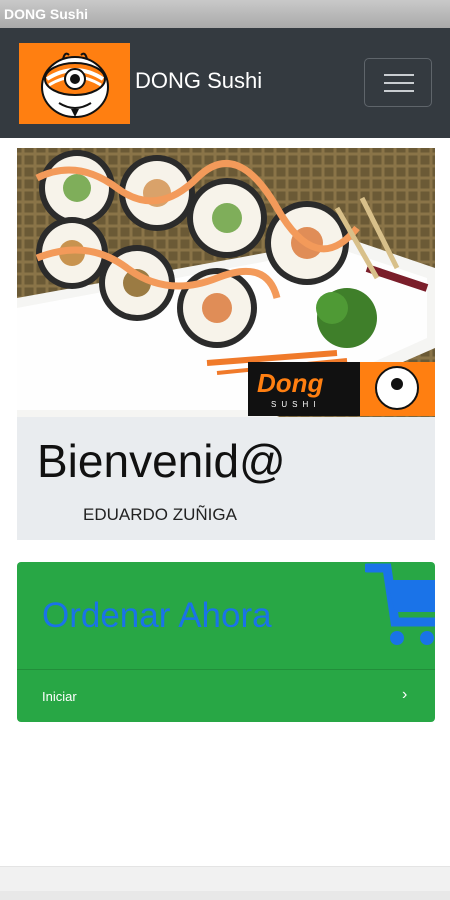  Describe the element at coordinates (399, 75) in the screenshot. I see `hamburger-menu-icon` at that location.